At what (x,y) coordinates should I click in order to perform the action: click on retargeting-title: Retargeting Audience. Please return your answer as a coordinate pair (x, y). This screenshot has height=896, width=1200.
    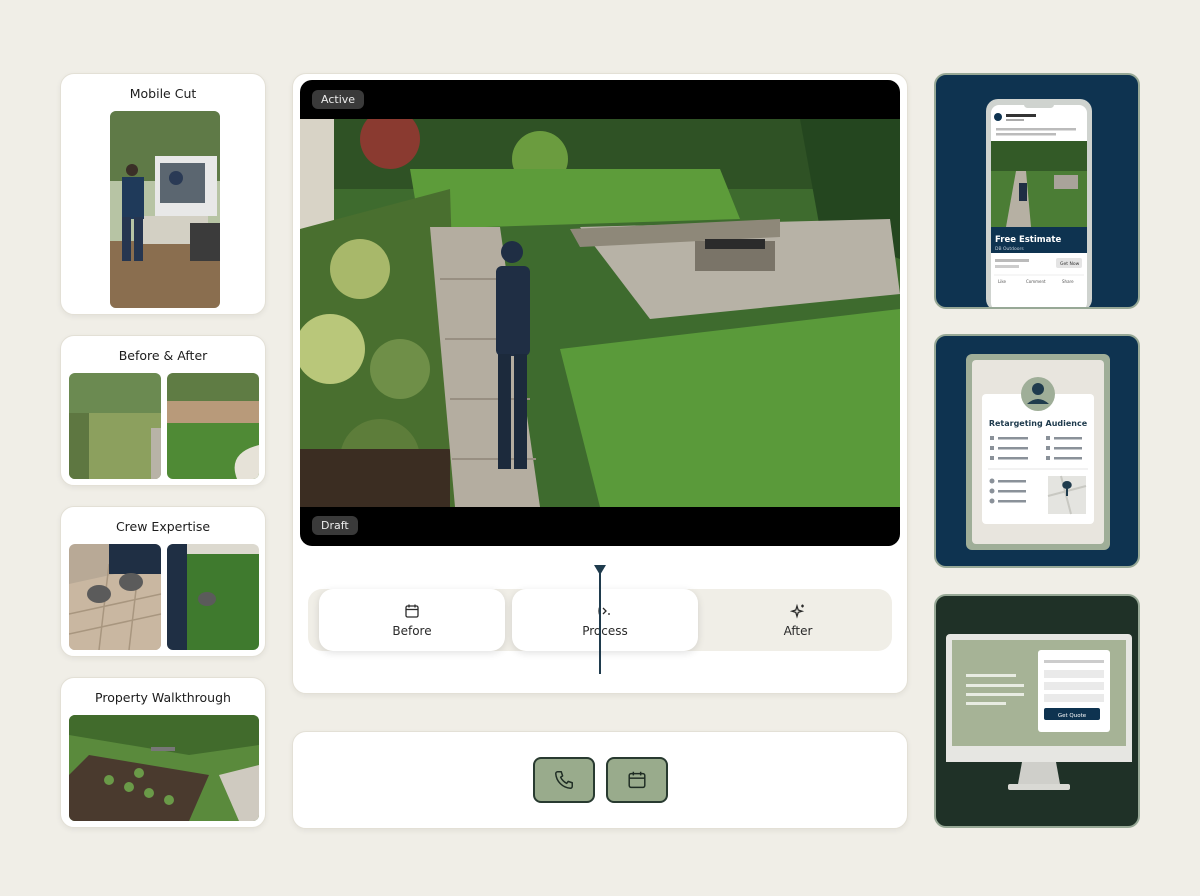
    Looking at the image, I should click on (1038, 423).